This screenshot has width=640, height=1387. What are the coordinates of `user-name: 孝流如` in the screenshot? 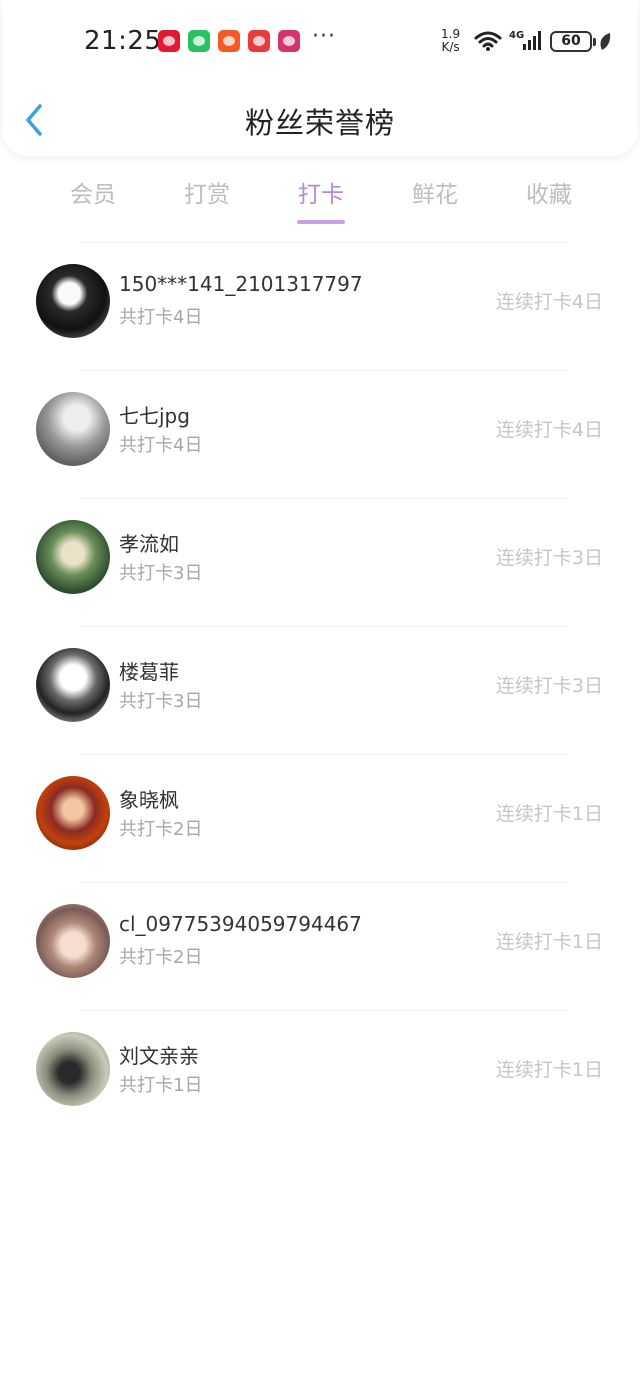 It's located at (149, 544).